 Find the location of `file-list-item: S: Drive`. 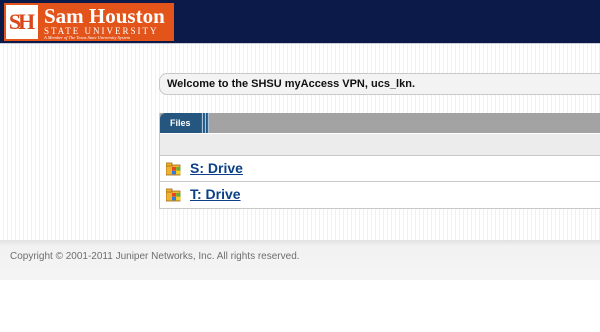

file-list-item: S: Drive is located at coordinates (380, 168).